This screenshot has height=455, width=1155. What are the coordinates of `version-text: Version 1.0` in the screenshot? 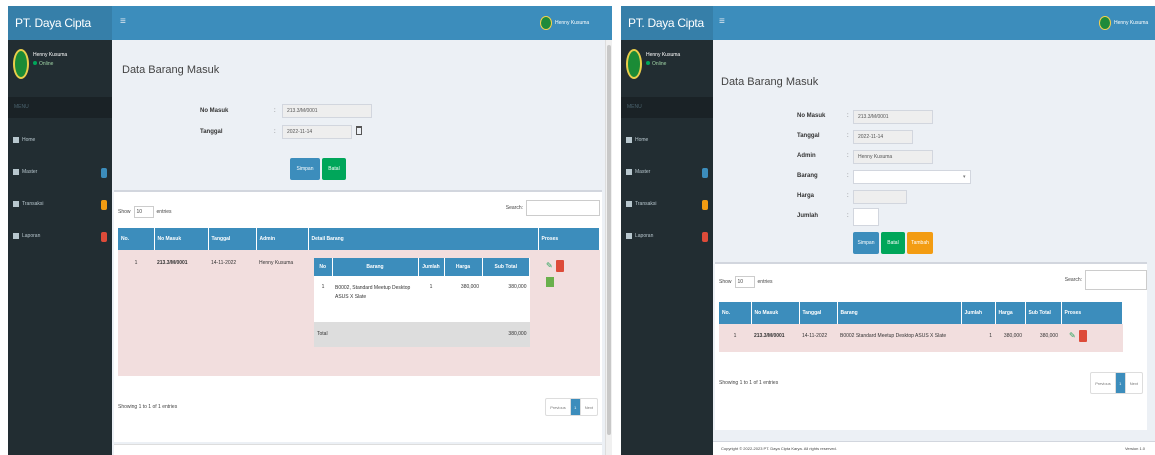 It's located at (1134, 448).